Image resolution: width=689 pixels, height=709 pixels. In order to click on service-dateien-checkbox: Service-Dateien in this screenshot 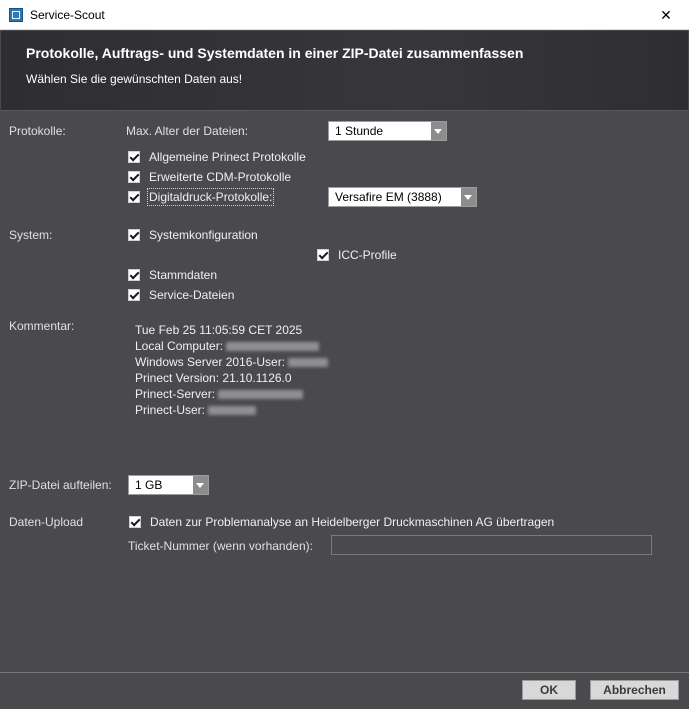, I will do `click(181, 295)`.